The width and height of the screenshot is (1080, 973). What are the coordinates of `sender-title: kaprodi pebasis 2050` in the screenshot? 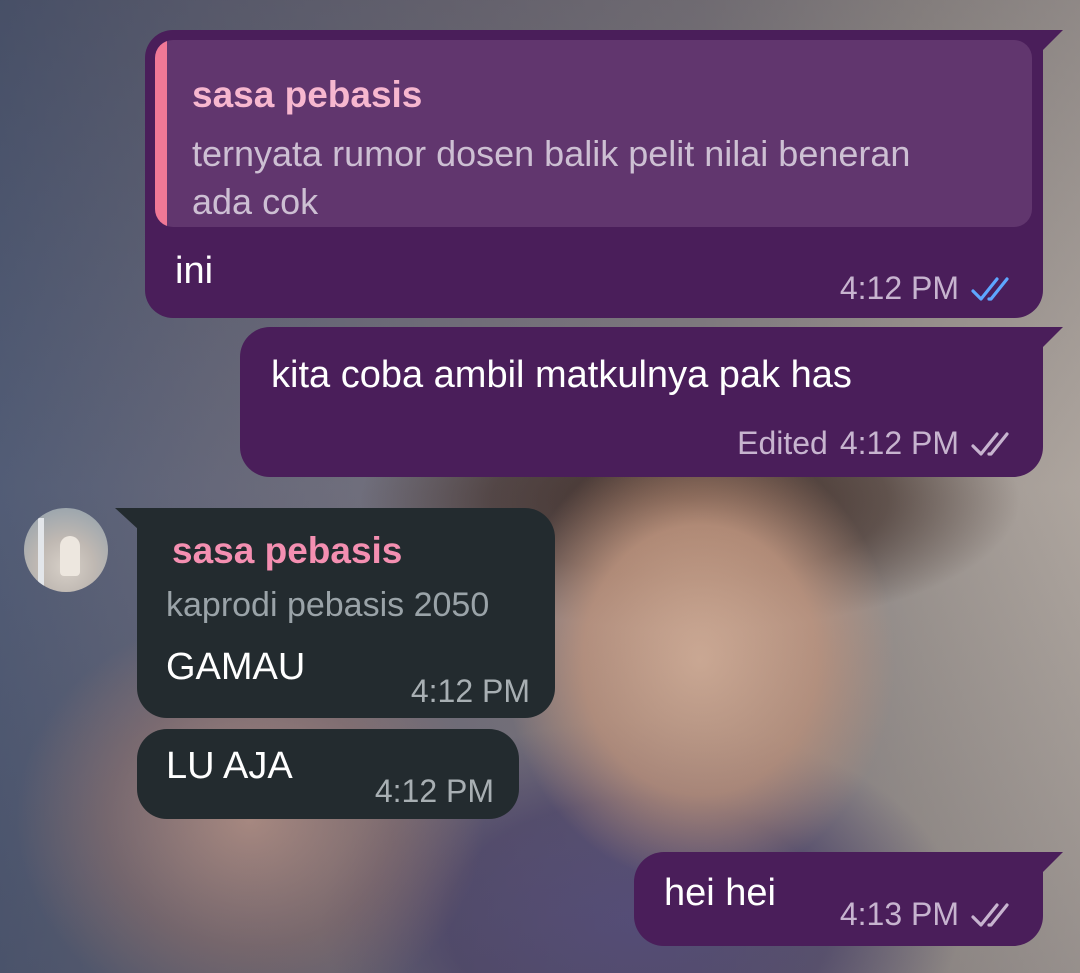 It's located at (328, 605).